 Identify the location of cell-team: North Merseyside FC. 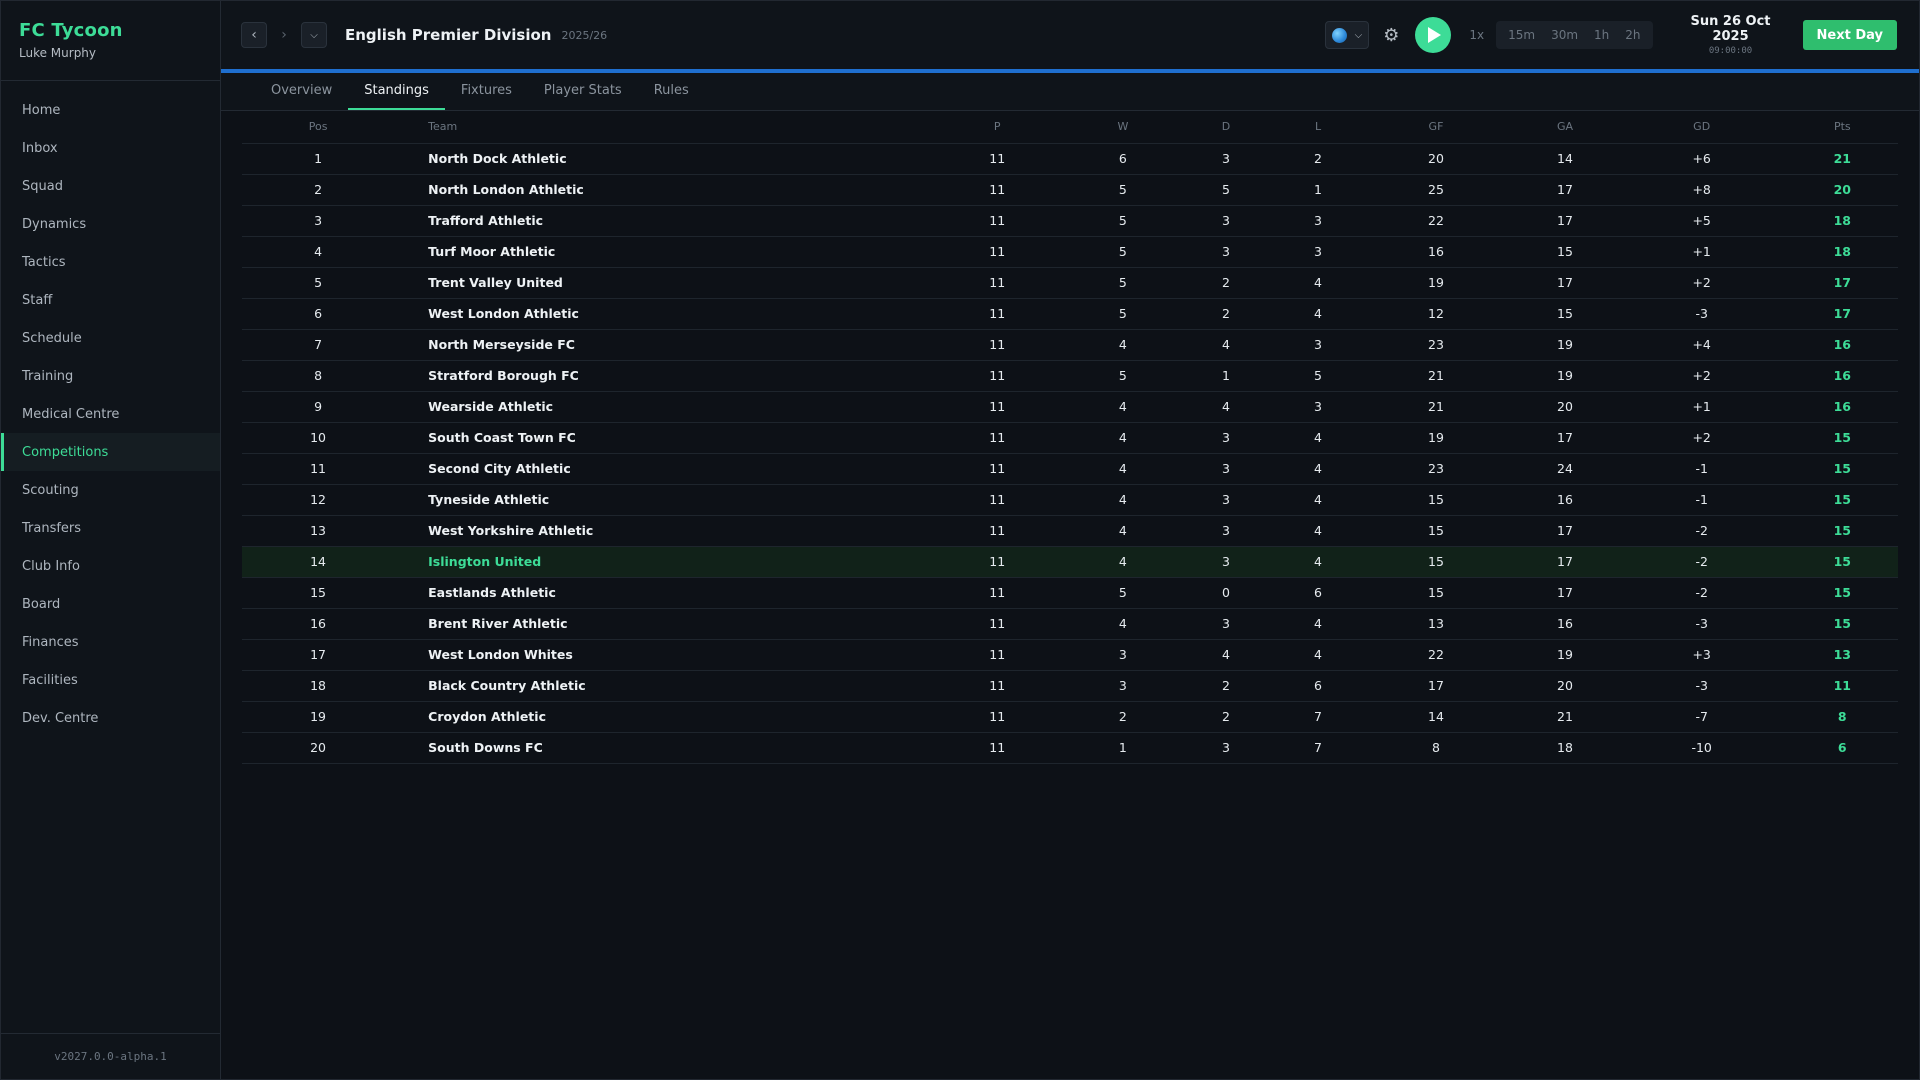
(659, 345).